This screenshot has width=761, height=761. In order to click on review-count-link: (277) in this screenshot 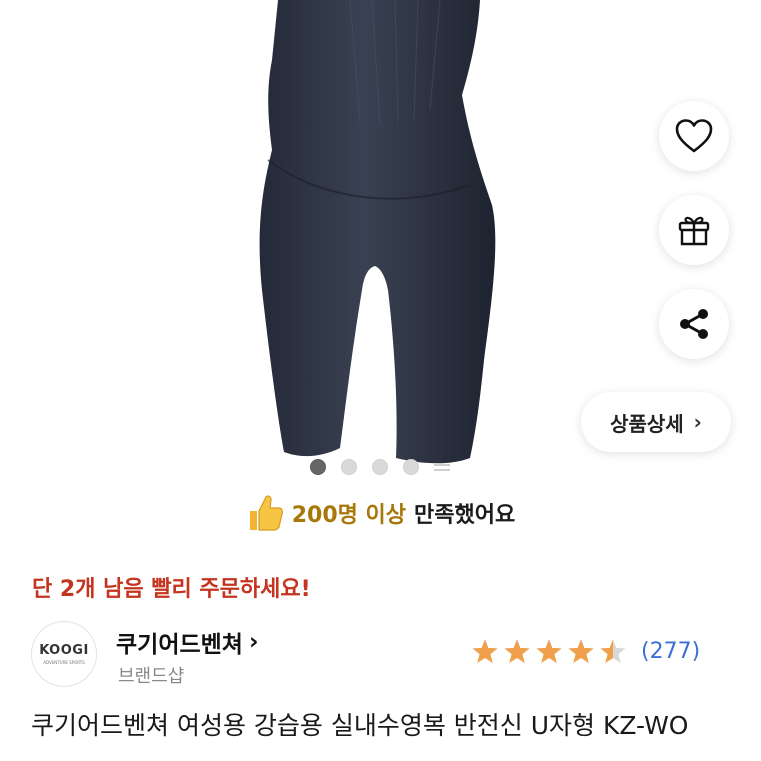, I will do `click(670, 651)`.